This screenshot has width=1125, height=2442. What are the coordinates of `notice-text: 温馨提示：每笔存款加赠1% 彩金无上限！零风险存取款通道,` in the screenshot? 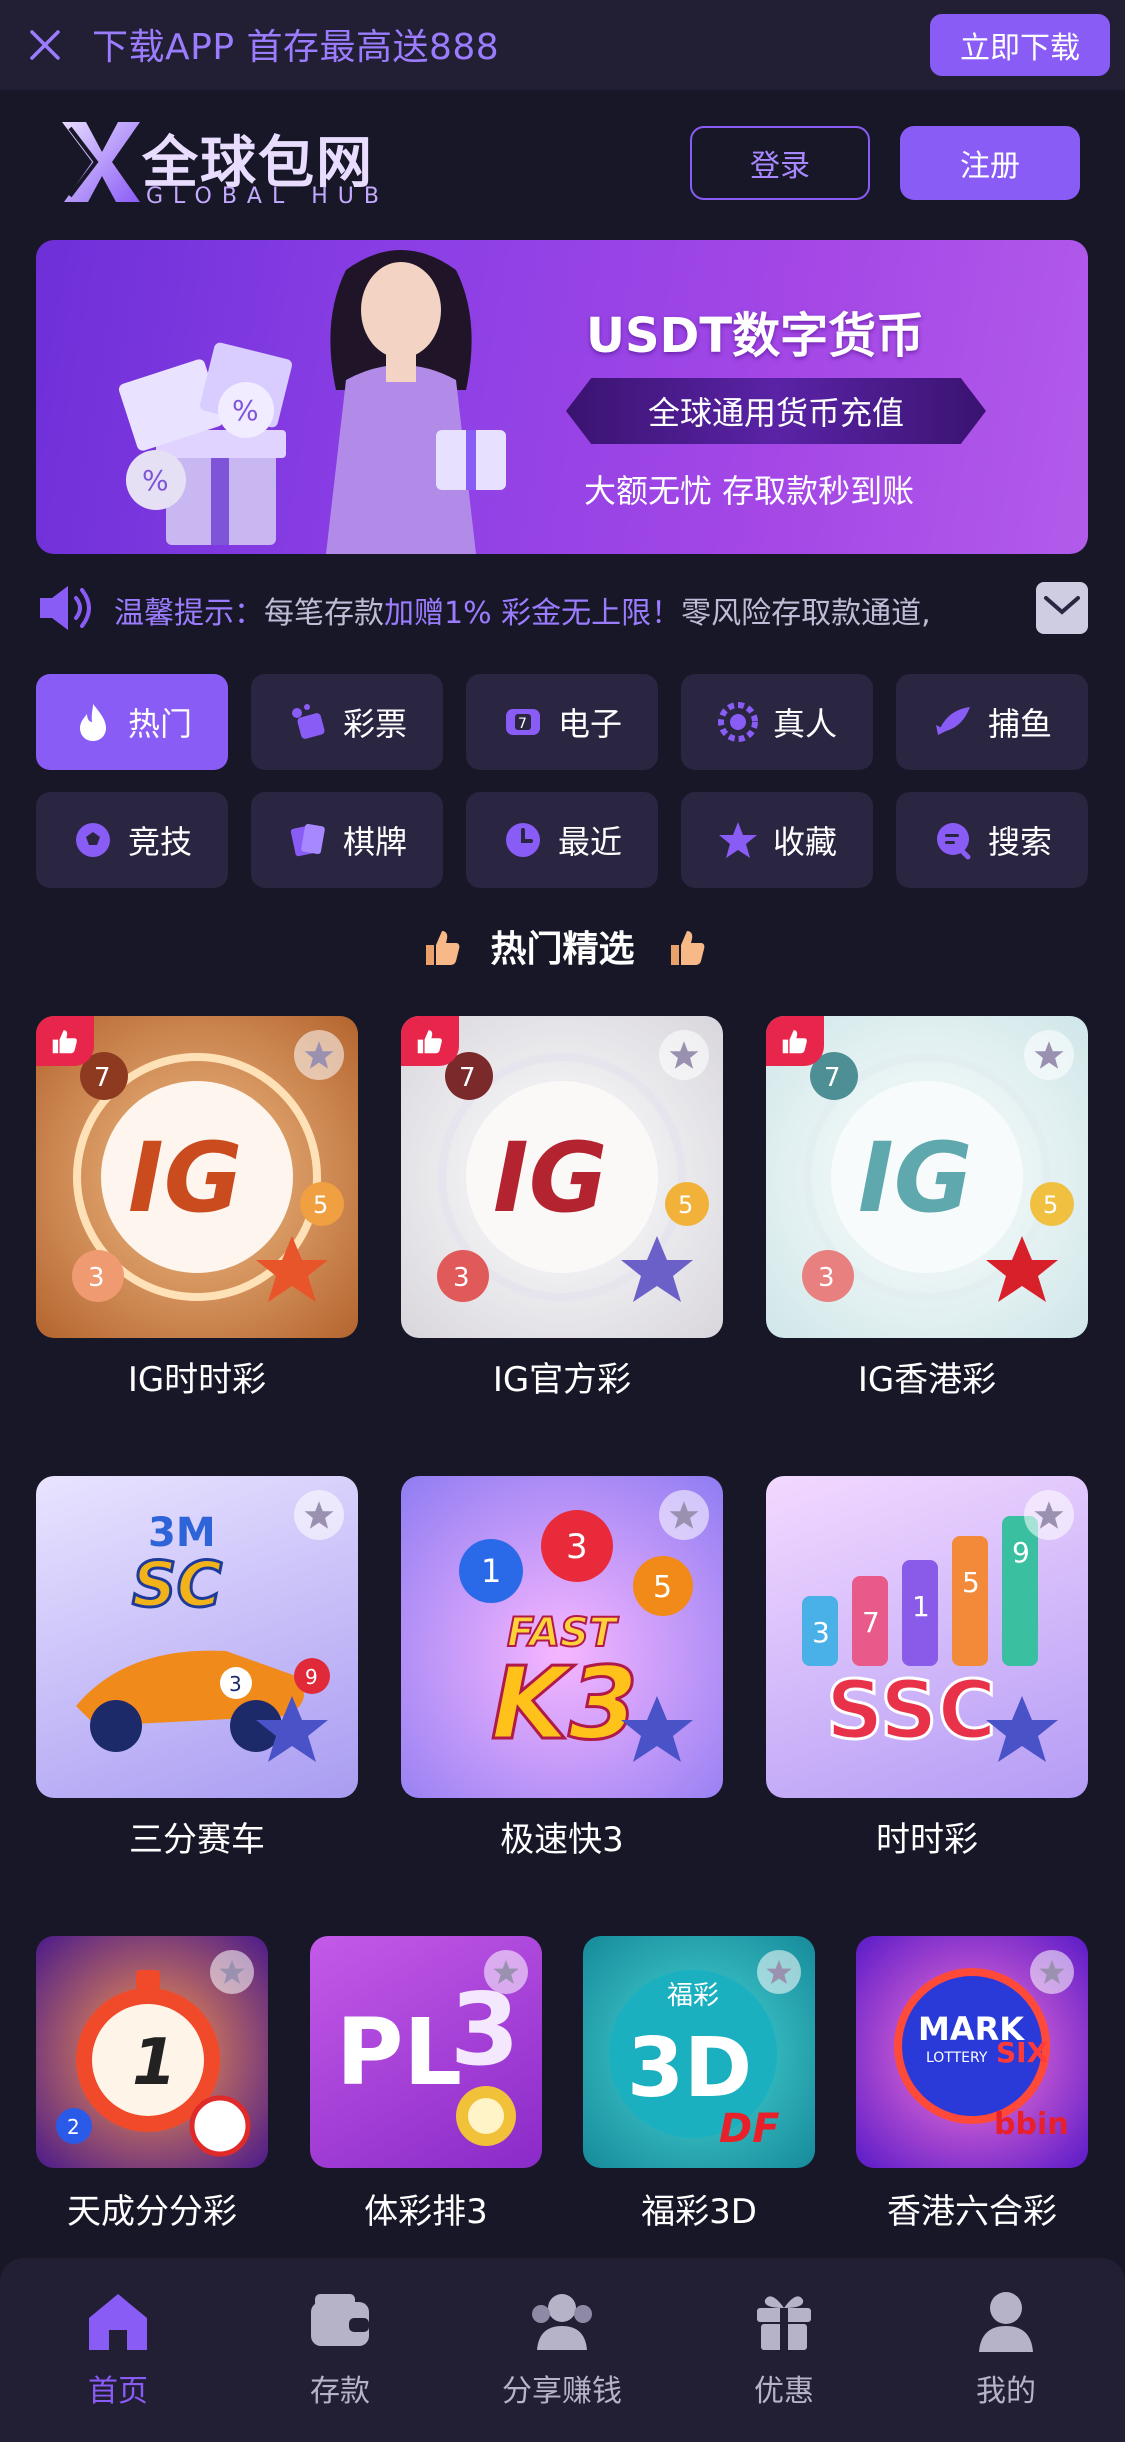 It's located at (574, 610).